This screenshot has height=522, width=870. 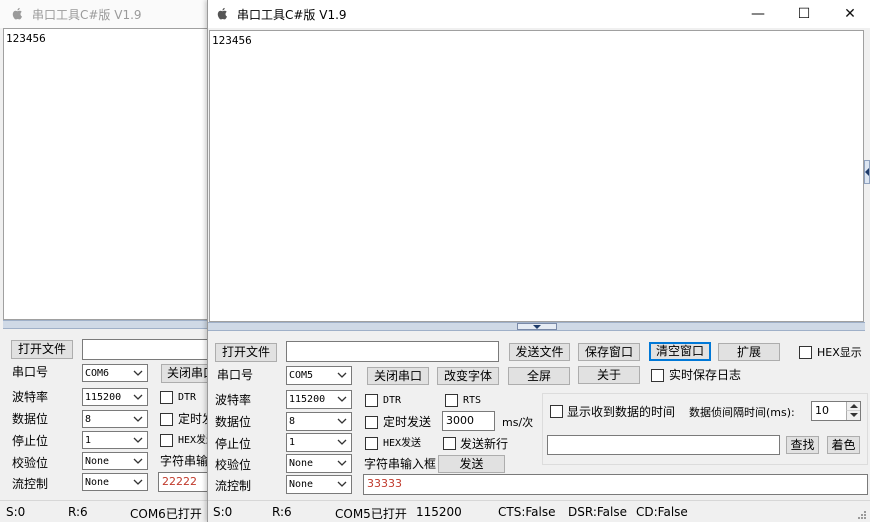 I want to click on close-port-button: 关闭串口, so click(x=398, y=376).